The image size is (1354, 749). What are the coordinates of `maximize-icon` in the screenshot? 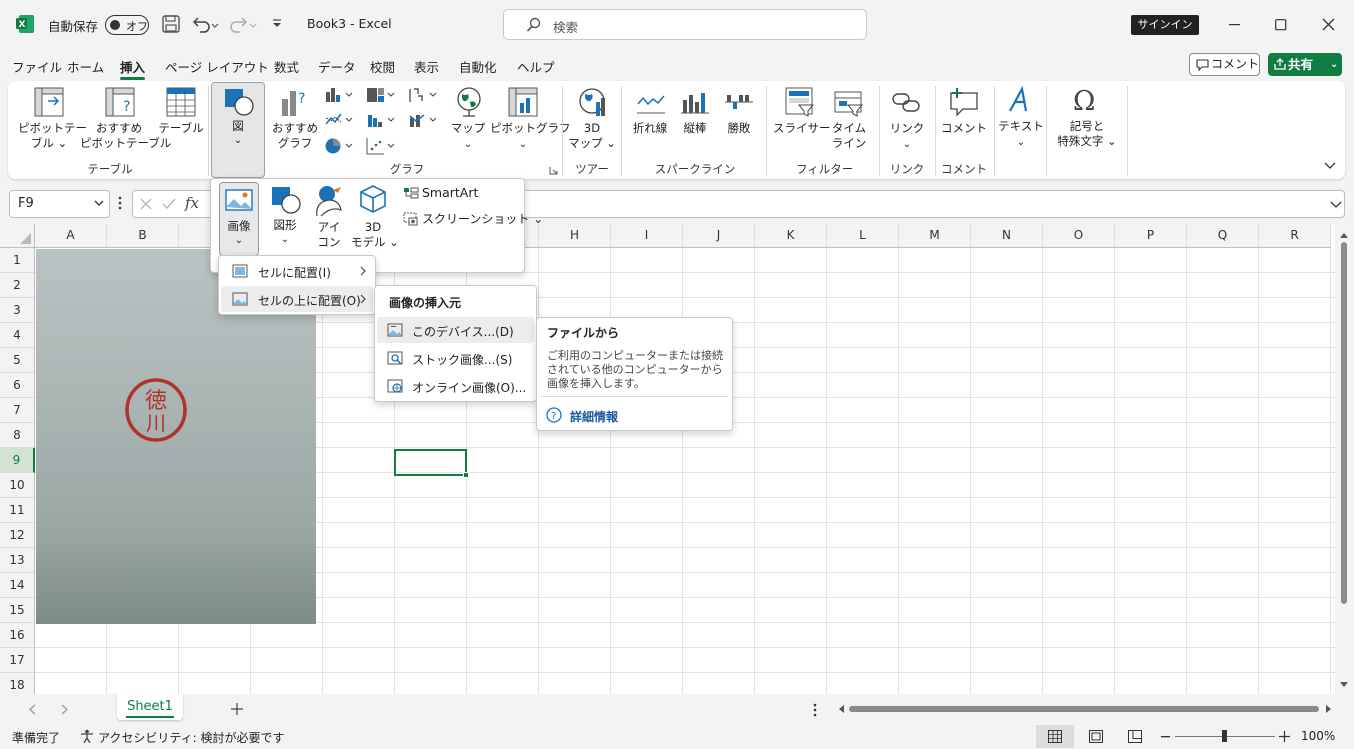 It's located at (1281, 25).